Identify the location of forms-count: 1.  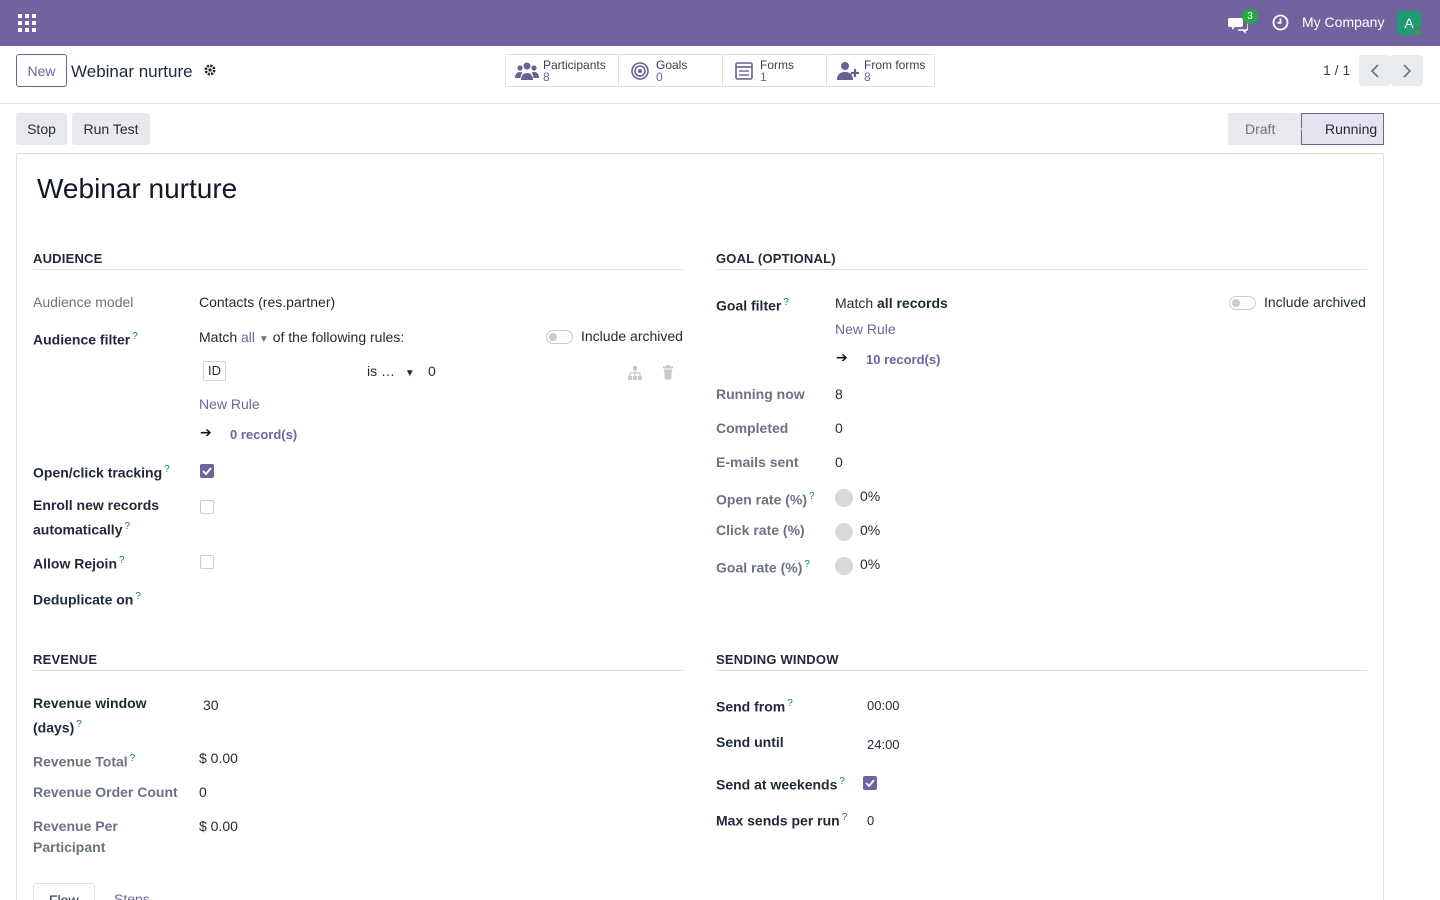
(763, 76).